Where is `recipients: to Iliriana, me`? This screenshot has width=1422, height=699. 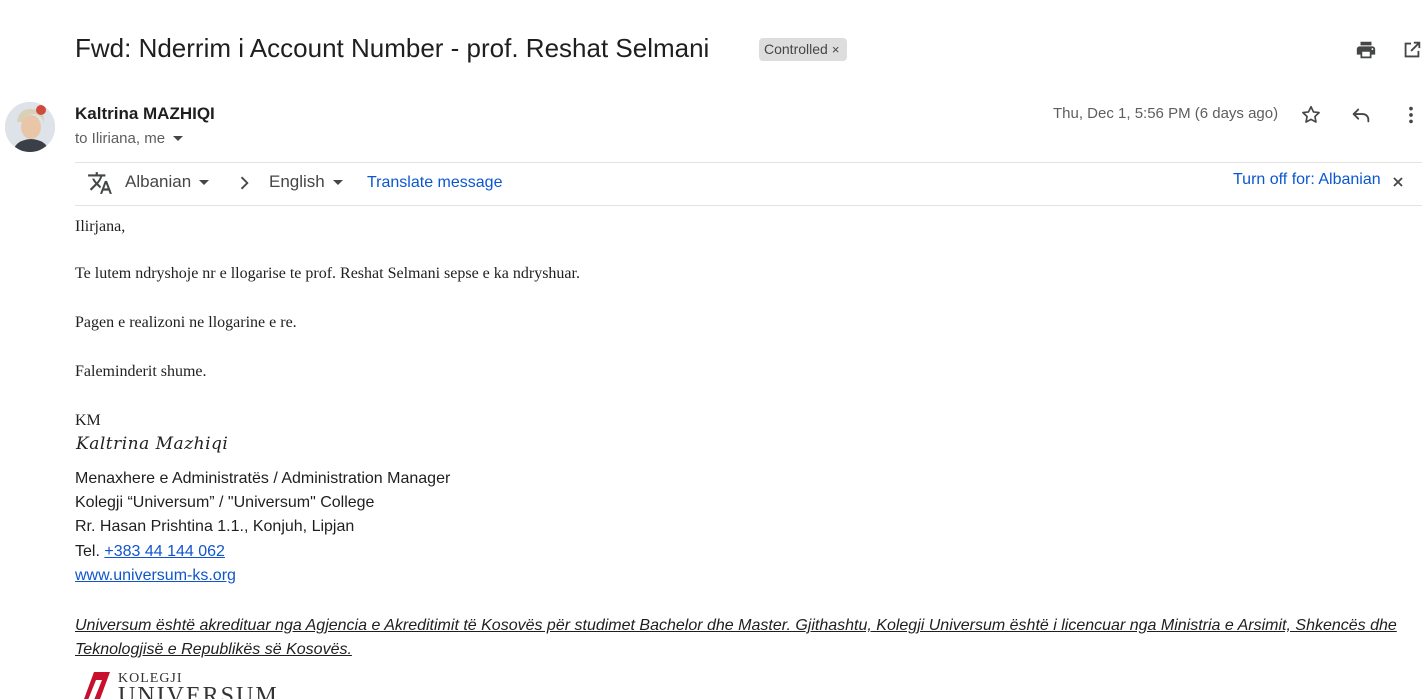 recipients: to Iliriana, me is located at coordinates (129, 138).